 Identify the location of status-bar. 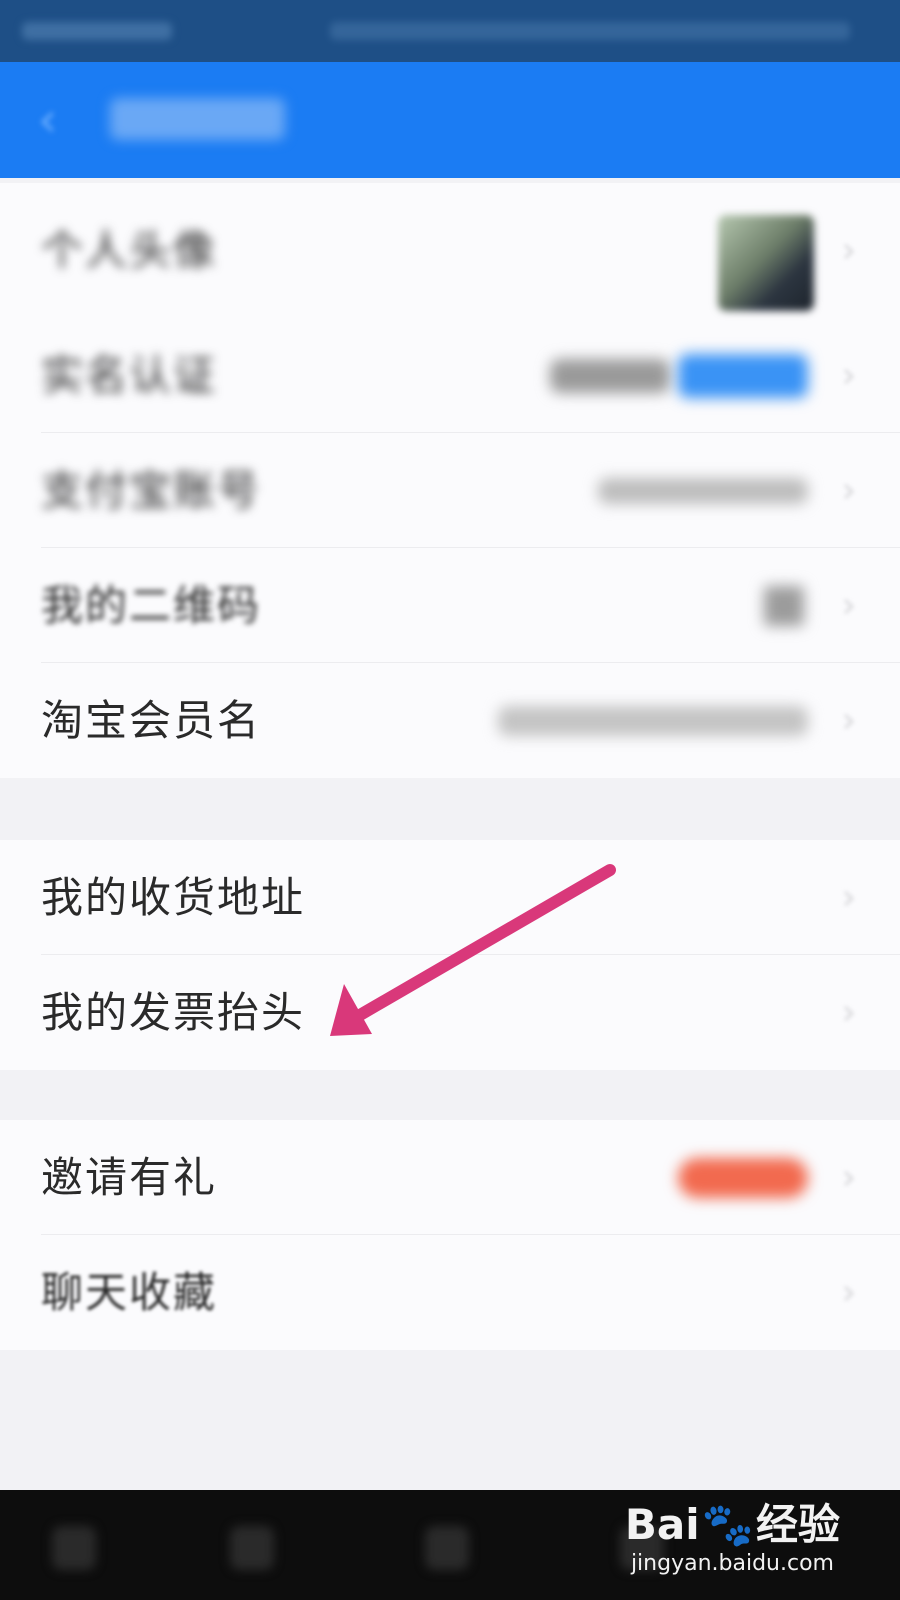
(450, 31).